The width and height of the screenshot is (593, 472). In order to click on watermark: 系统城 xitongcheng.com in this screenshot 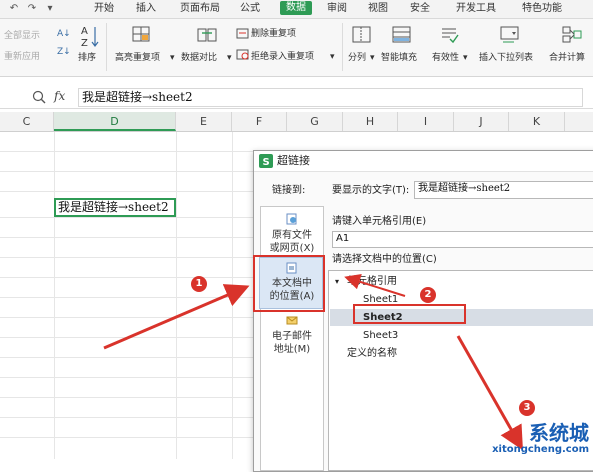, I will do `click(540, 438)`.